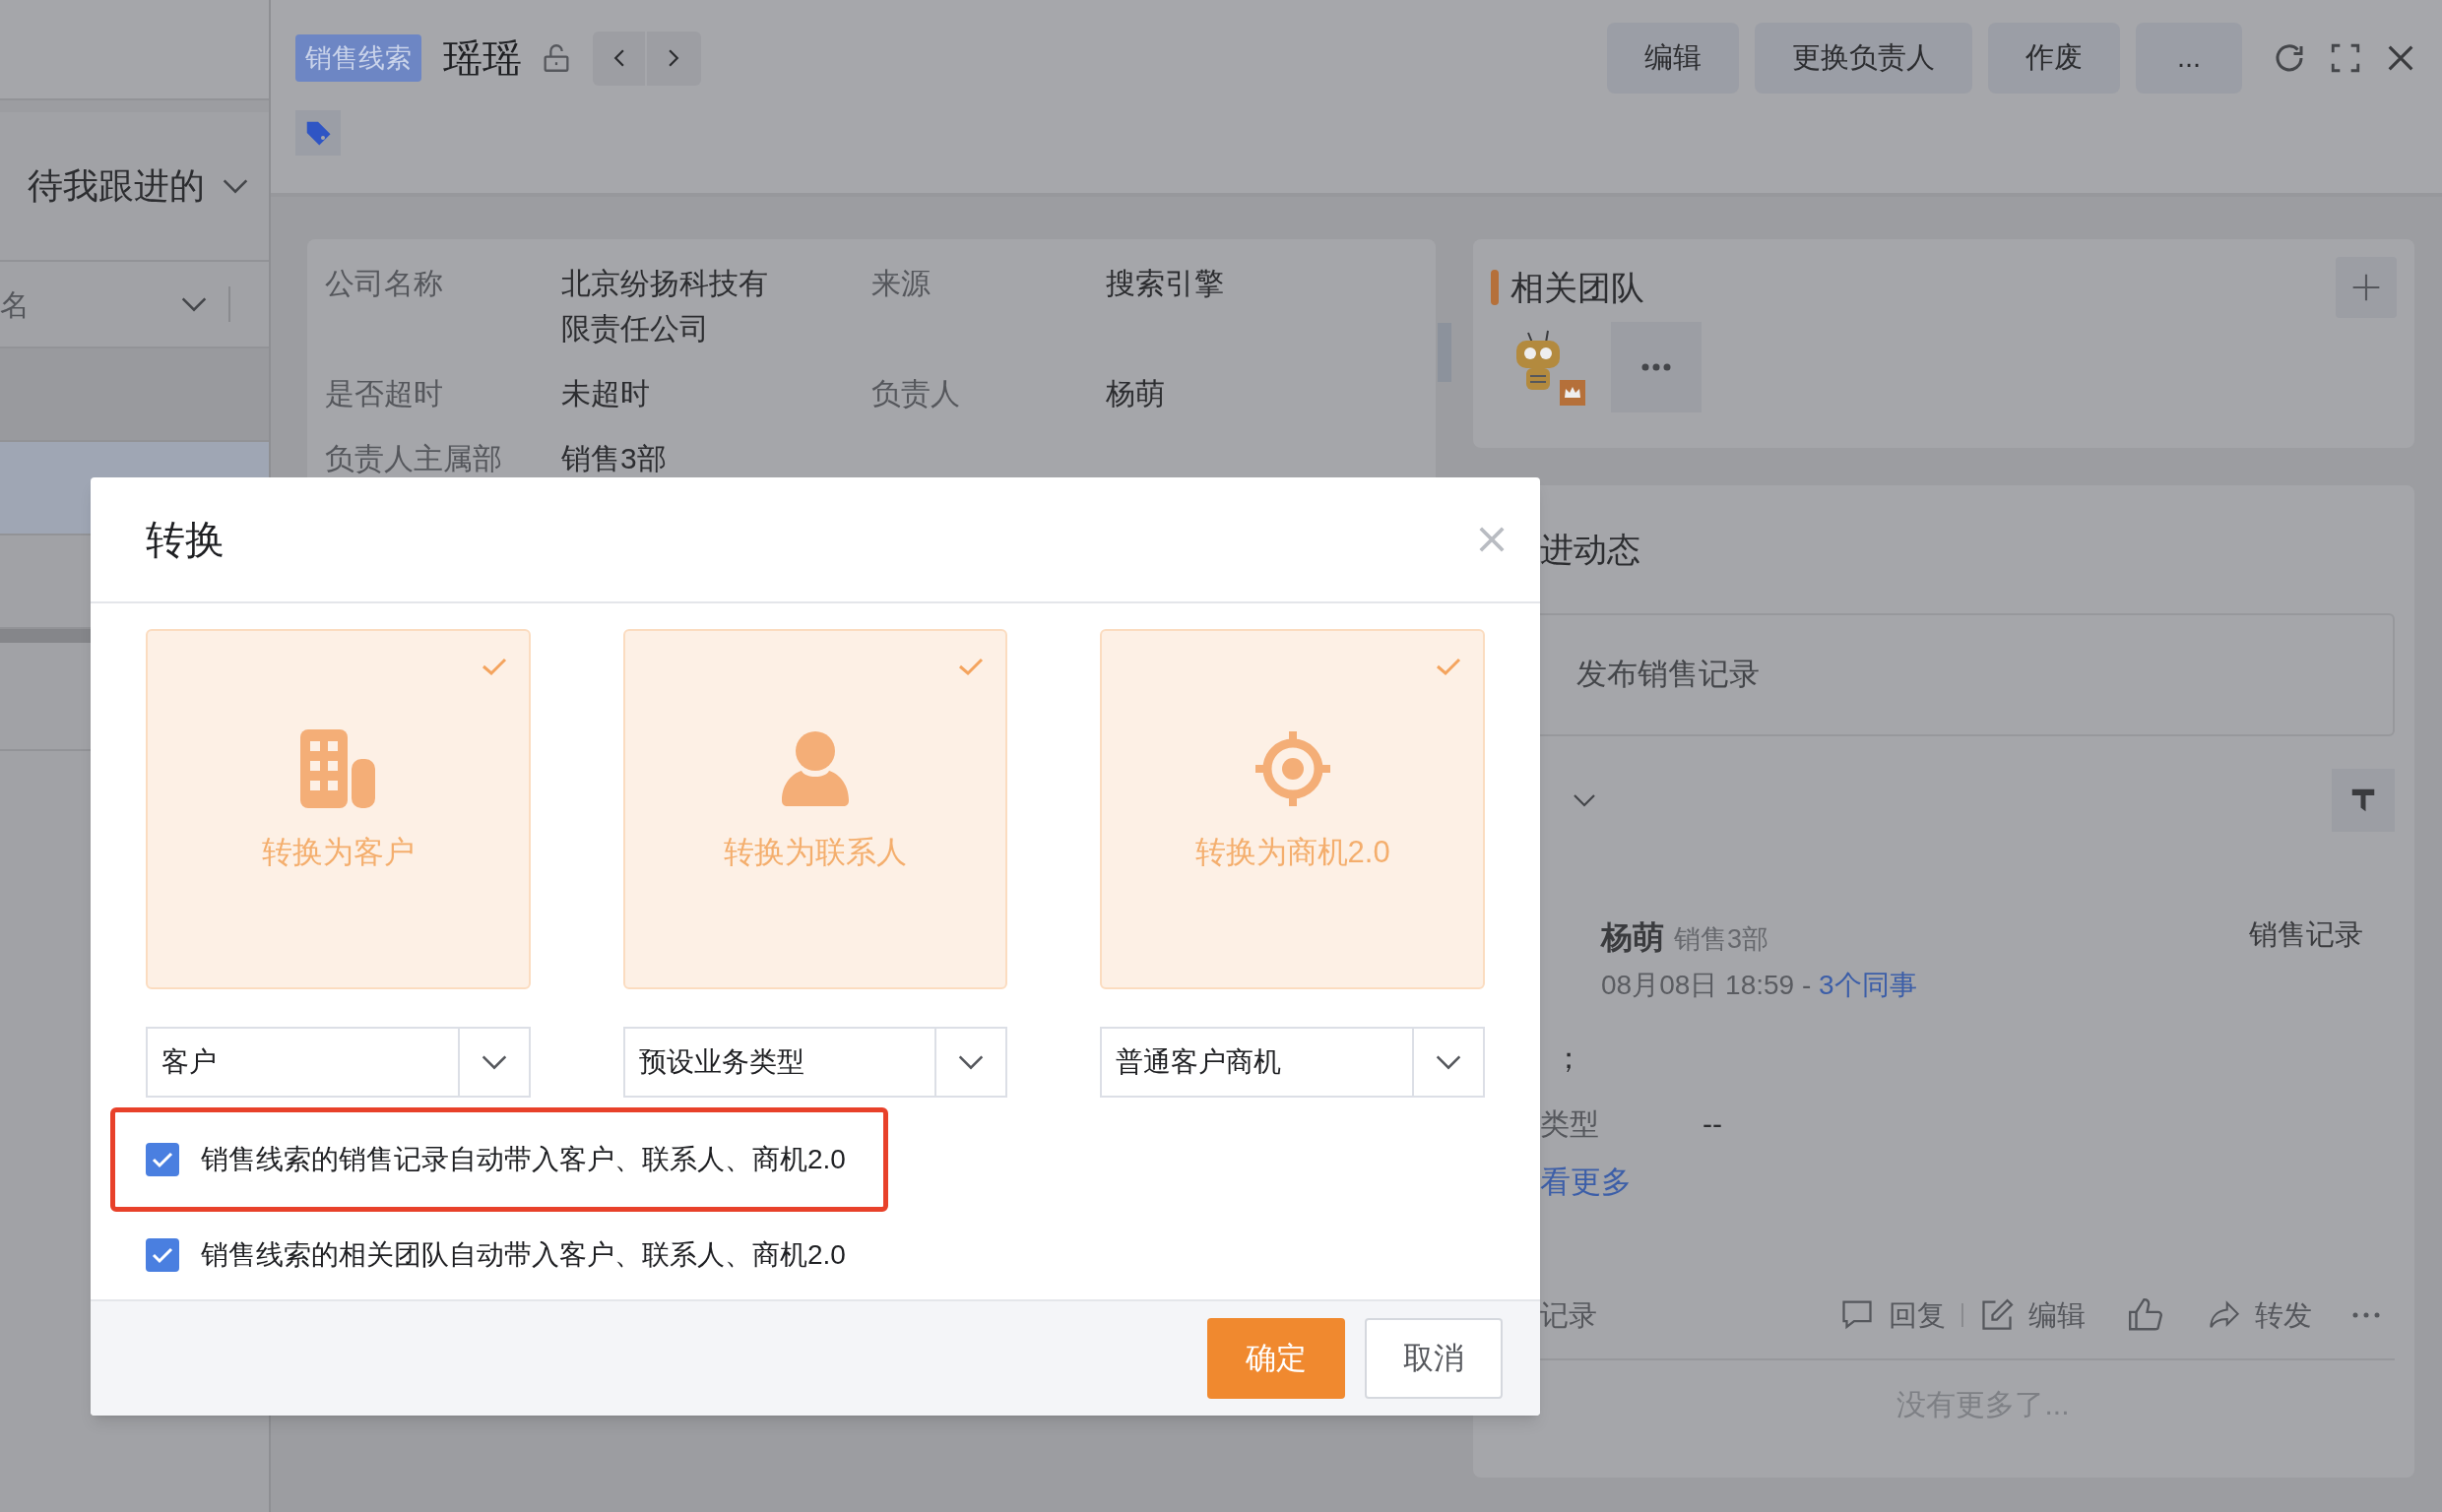 The height and width of the screenshot is (1512, 2442). I want to click on option-text: 销售线索的相关团队自动带入客户、联系人、商机2.0, so click(523, 1255).